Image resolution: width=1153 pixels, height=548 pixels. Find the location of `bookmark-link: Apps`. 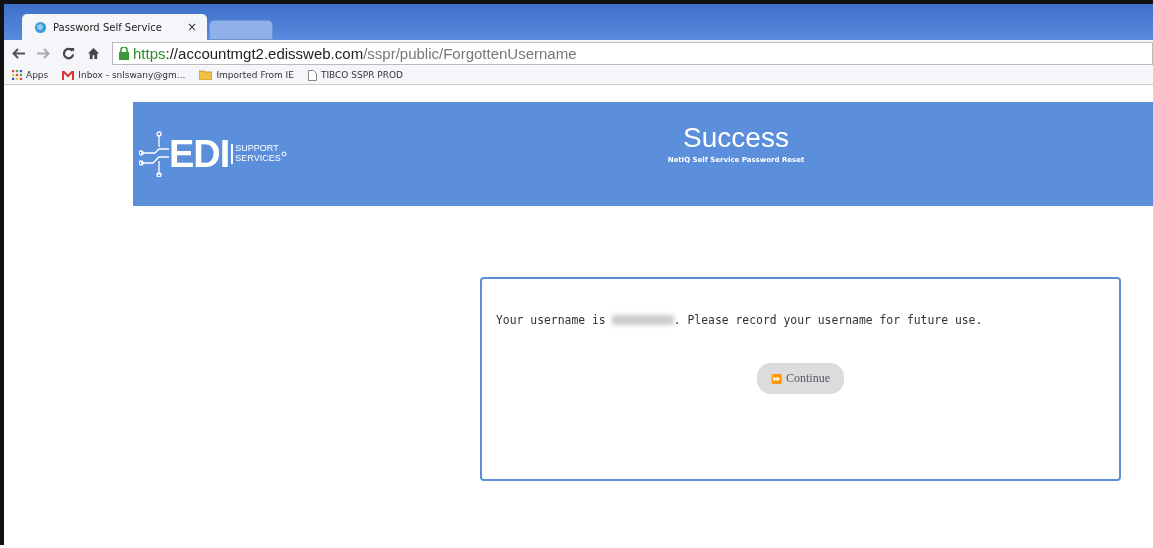

bookmark-link: Apps is located at coordinates (30, 75).